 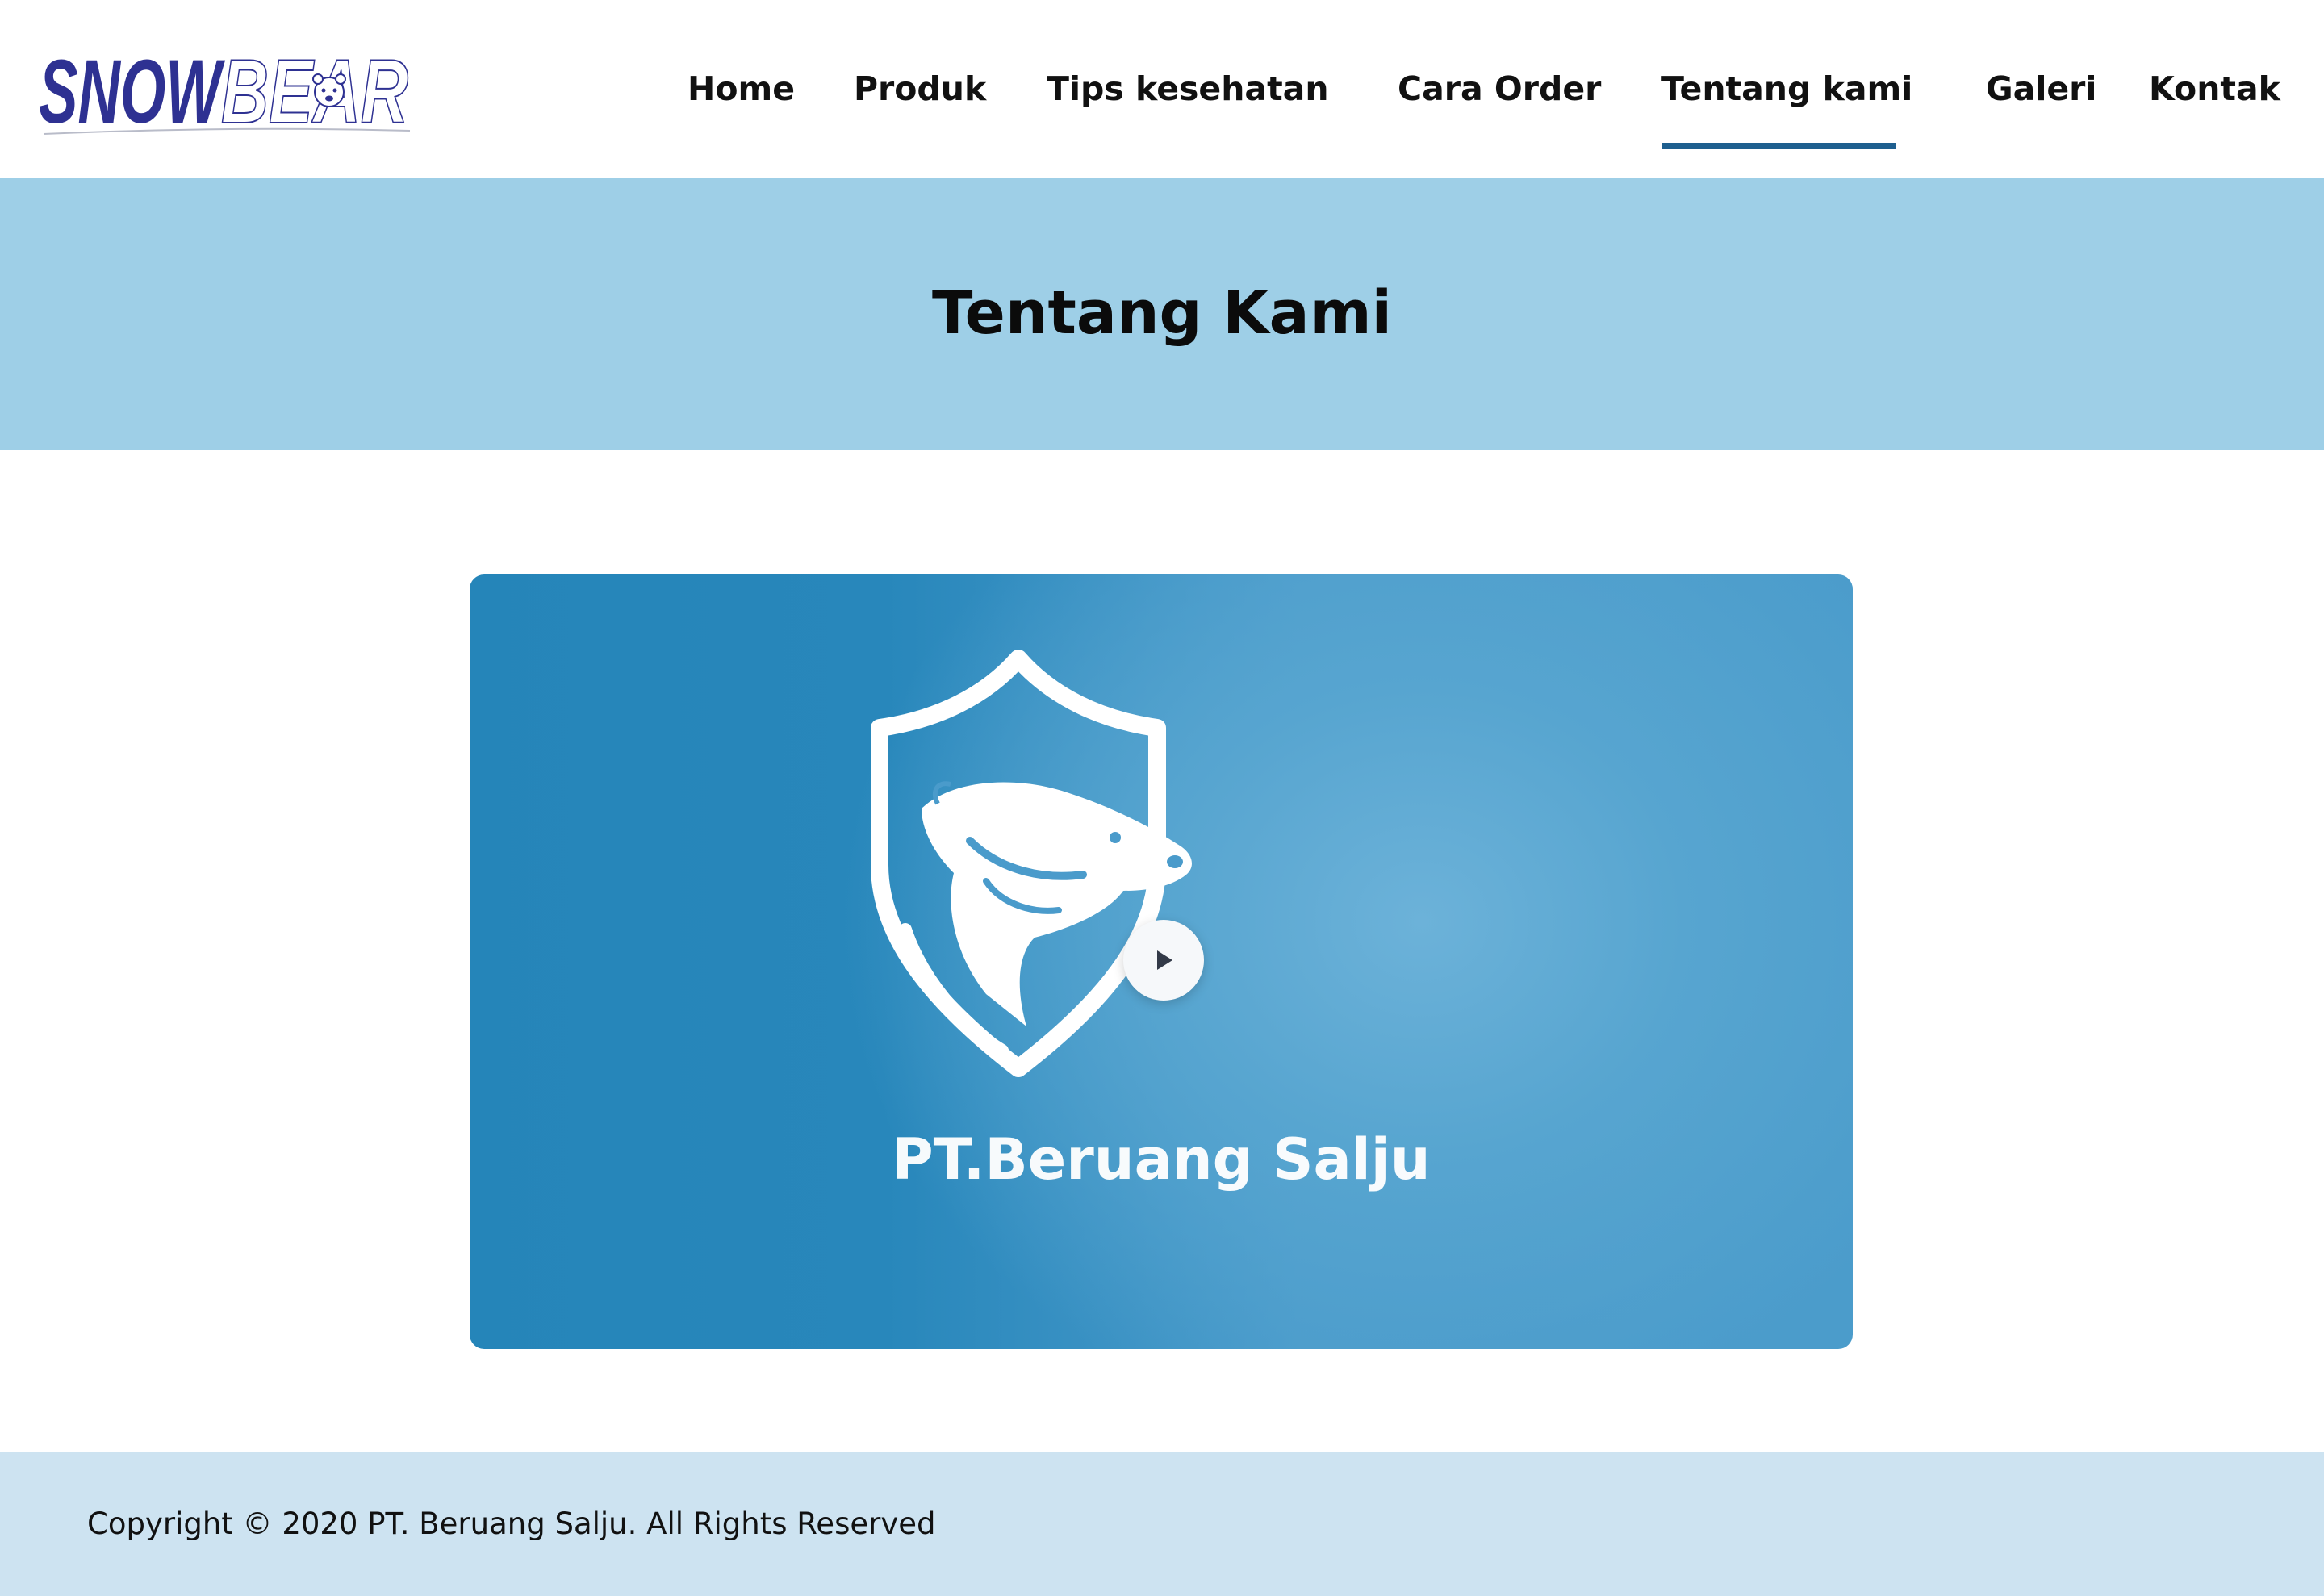 I want to click on nav-link-produk: Produk, so click(x=920, y=89).